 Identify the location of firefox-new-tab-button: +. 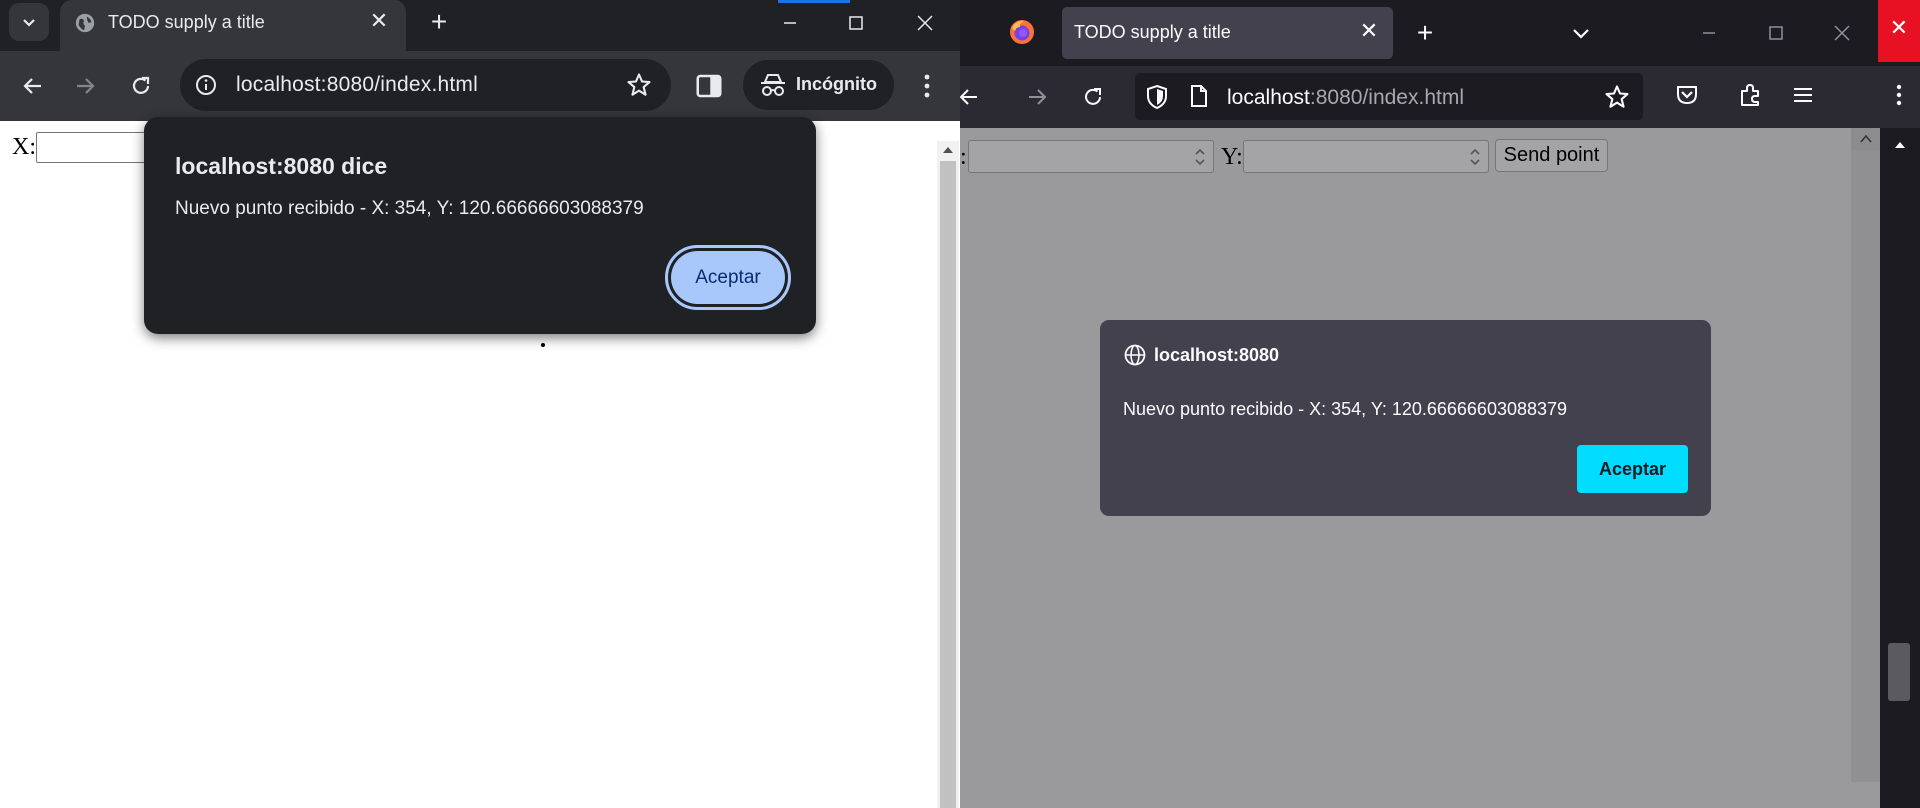
(1425, 33).